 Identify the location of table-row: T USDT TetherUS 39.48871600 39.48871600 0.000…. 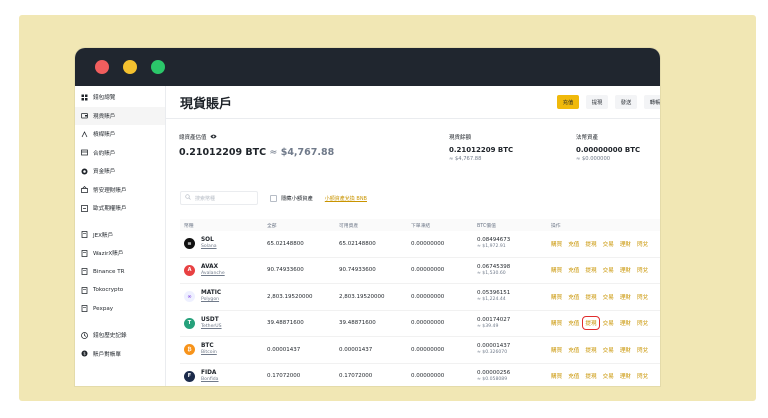
(420, 324).